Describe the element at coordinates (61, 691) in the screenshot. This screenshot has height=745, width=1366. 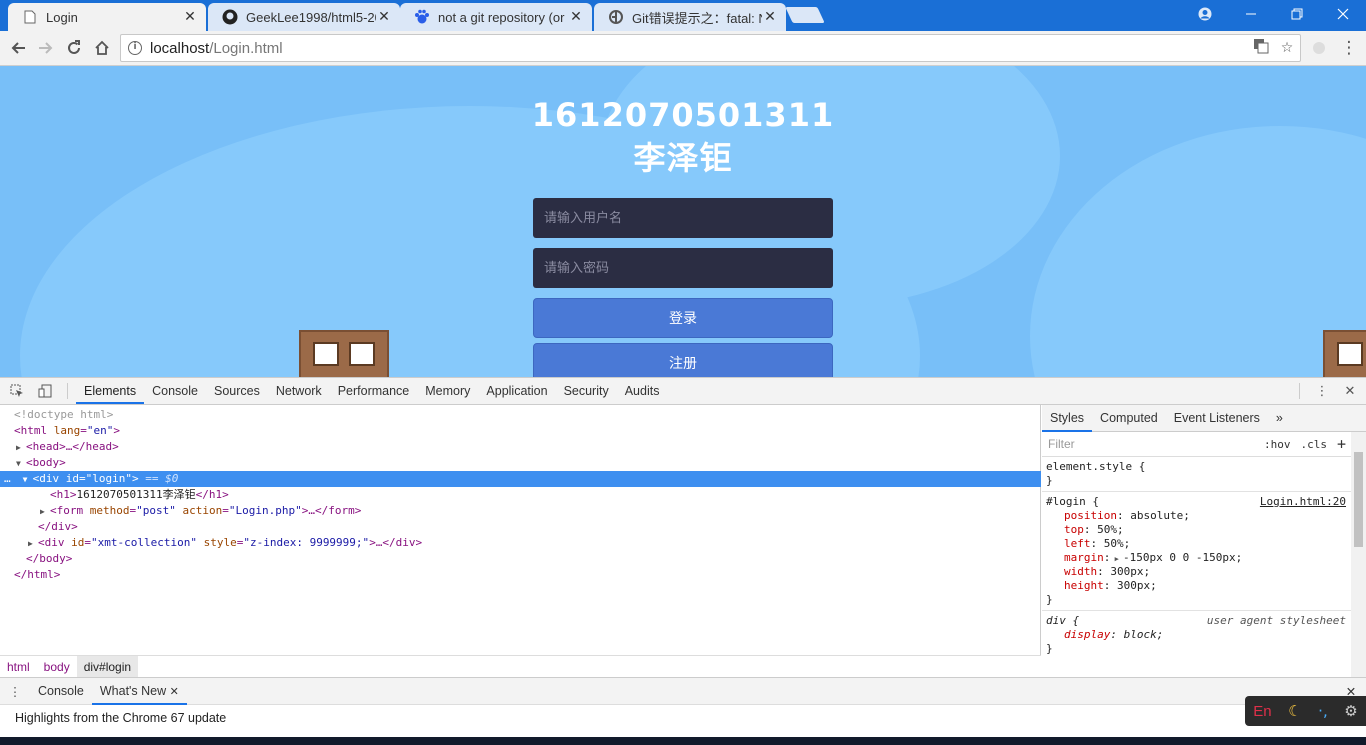
I see `drawer-tab-console: Console` at that location.